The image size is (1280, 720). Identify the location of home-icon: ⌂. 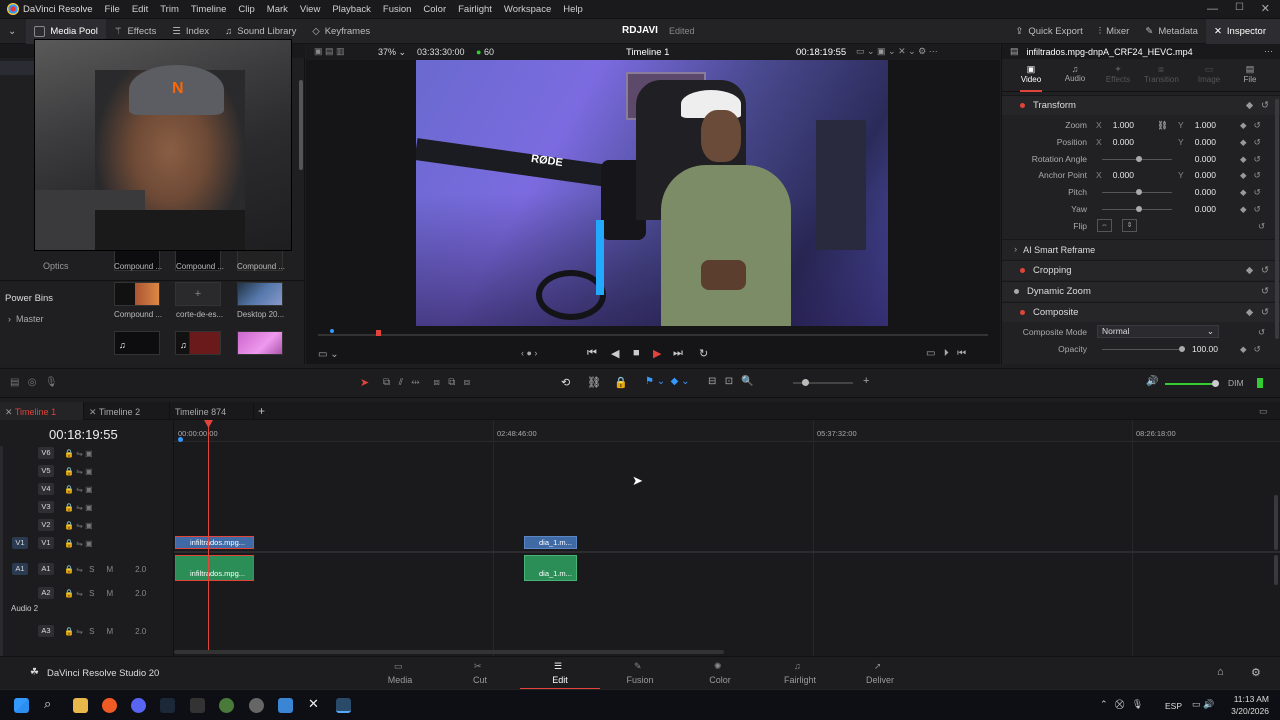
(1220, 672).